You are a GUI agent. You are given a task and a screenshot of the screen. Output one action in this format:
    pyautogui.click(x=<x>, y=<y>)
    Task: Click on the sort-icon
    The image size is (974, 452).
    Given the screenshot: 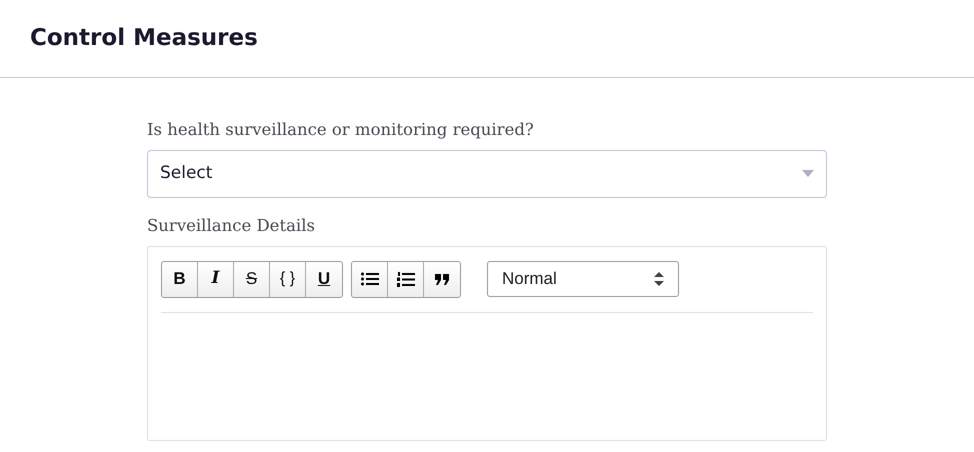 What is the action you would take?
    pyautogui.click(x=659, y=279)
    